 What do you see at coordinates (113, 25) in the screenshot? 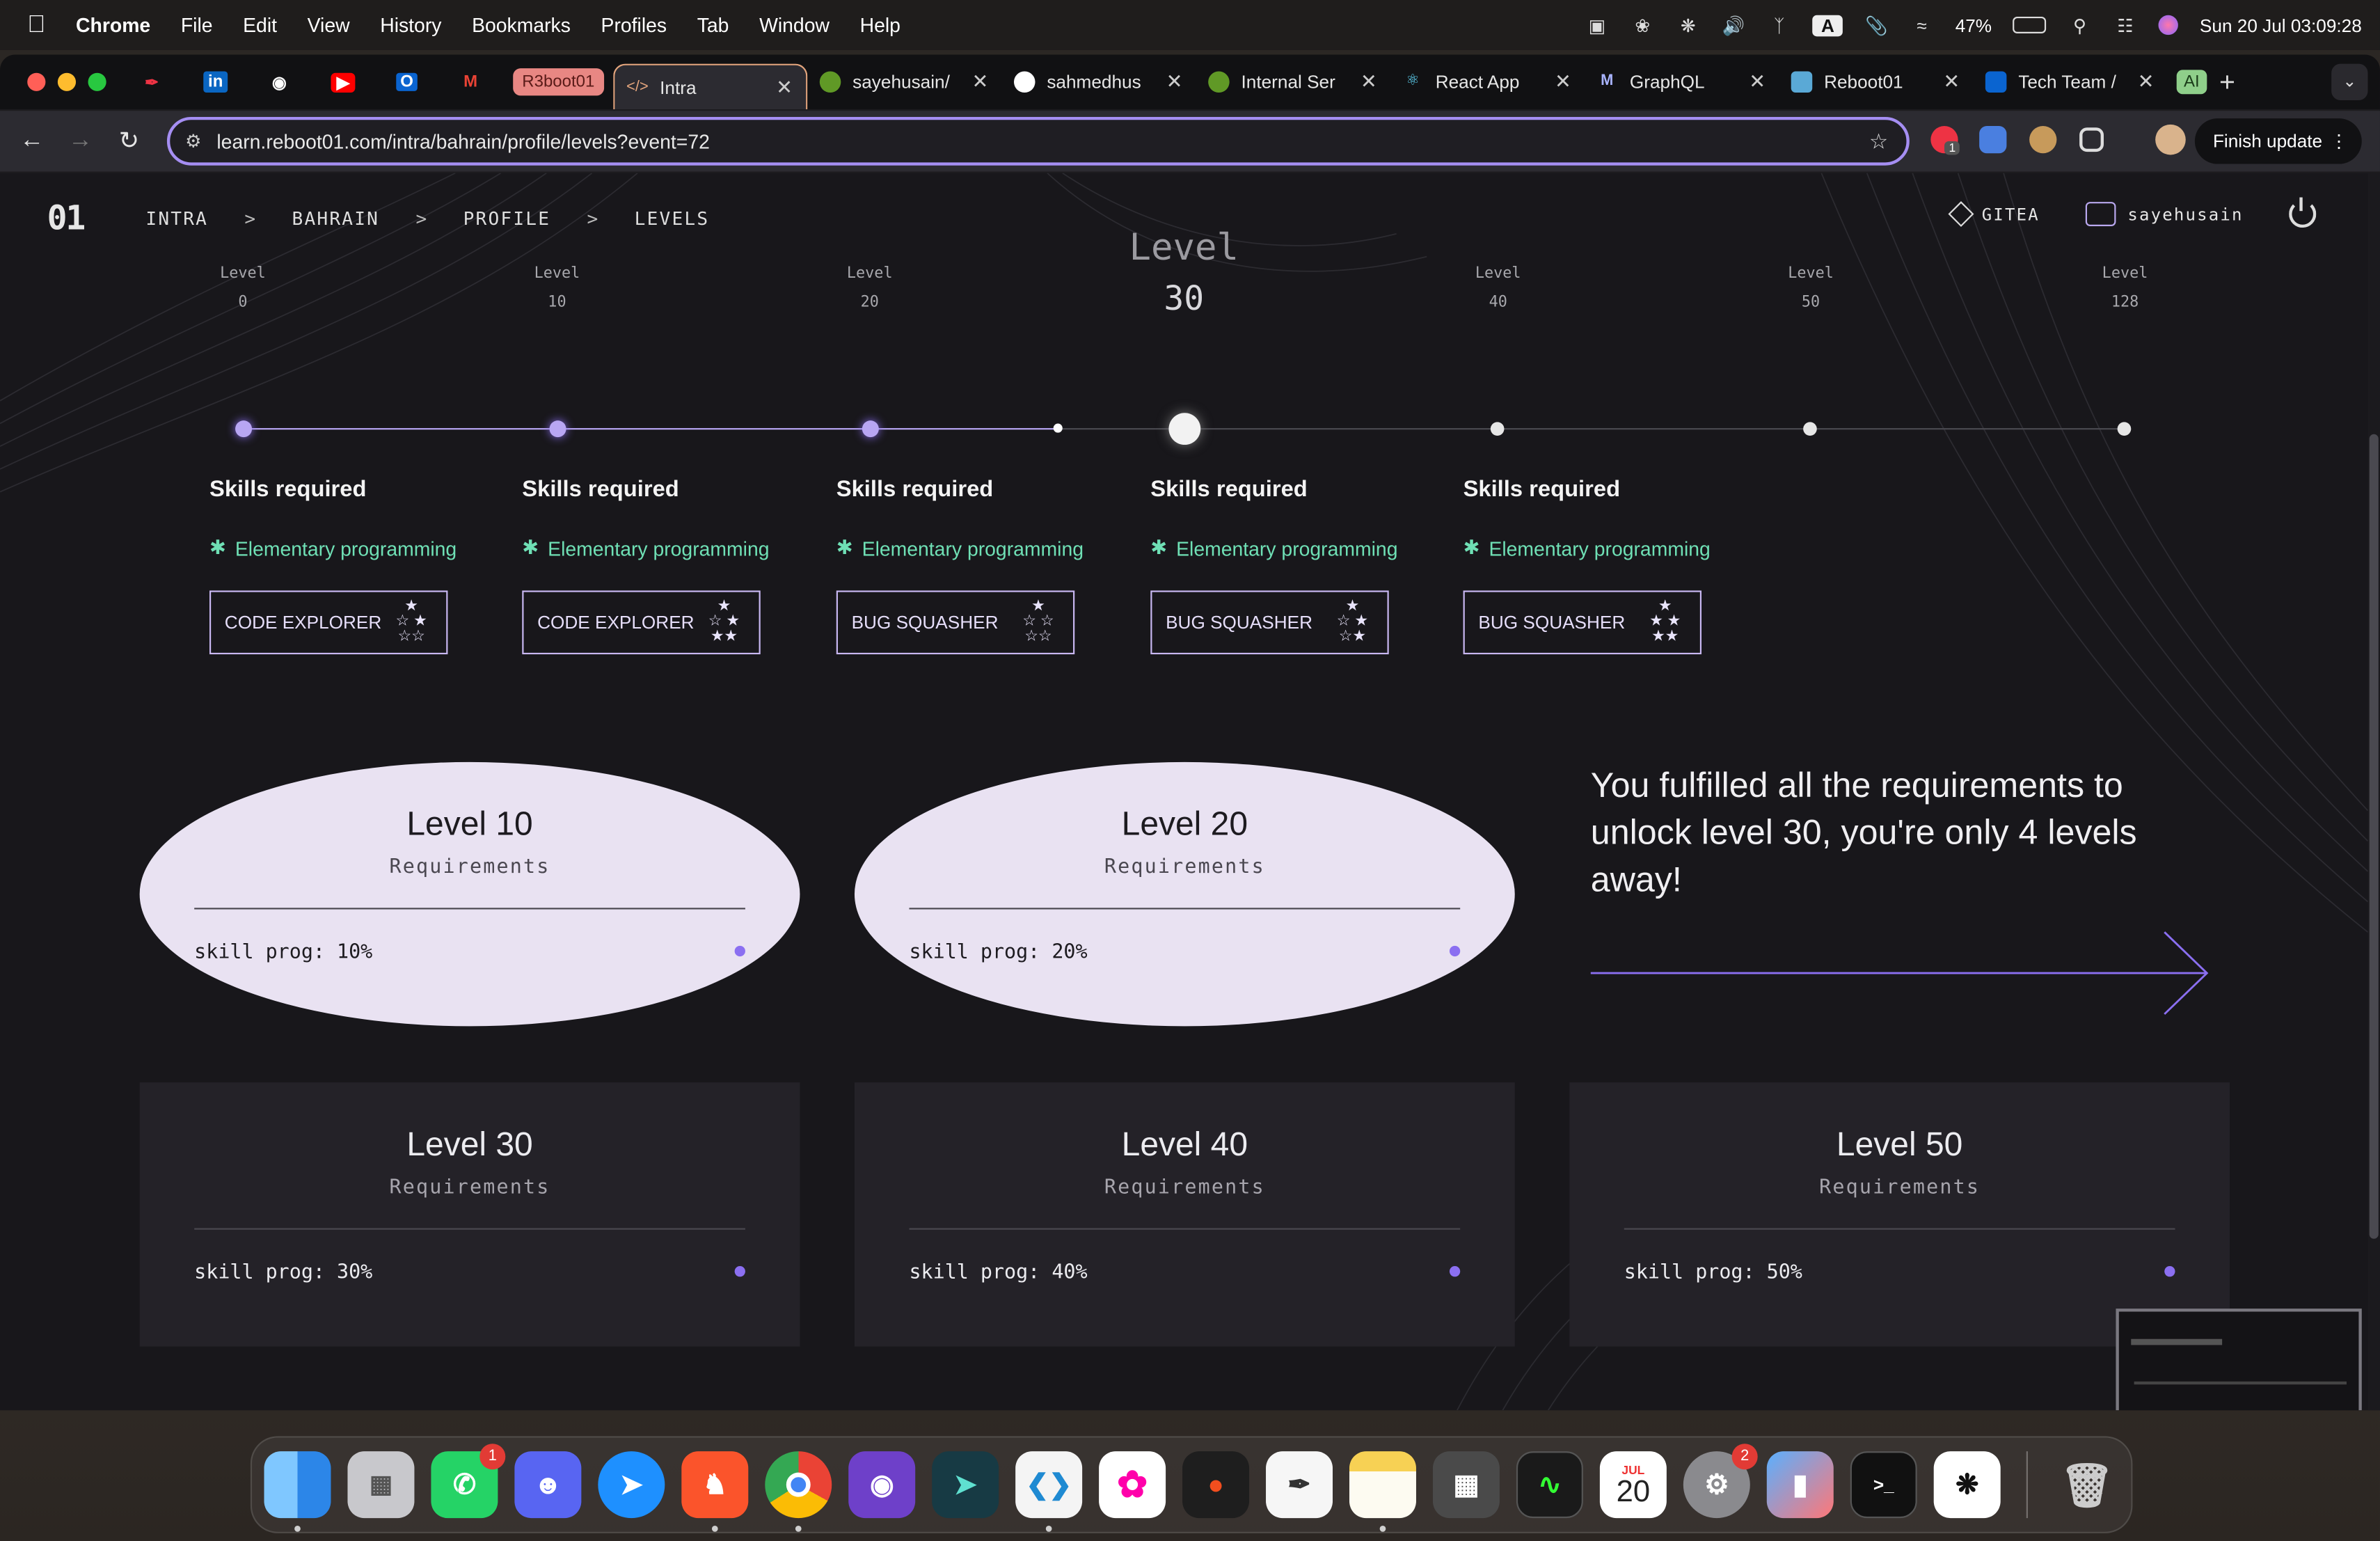
I see `menu-app-name: Chrome` at bounding box center [113, 25].